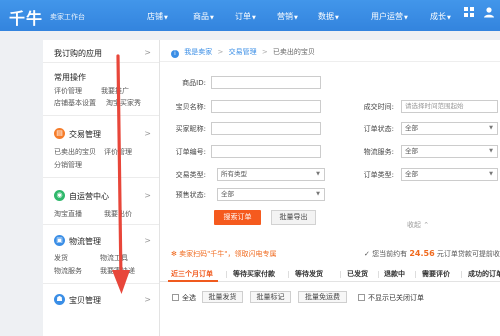 The image size is (500, 336). What do you see at coordinates (270, 297) in the screenshot?
I see `batch-mark-button: 批量标记` at bounding box center [270, 297].